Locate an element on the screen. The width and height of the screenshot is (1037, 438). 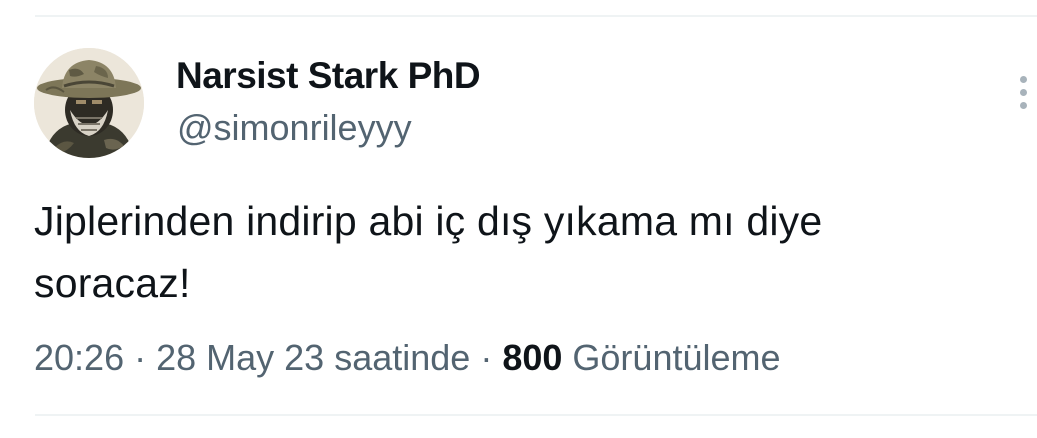
top-divider is located at coordinates (536, 16).